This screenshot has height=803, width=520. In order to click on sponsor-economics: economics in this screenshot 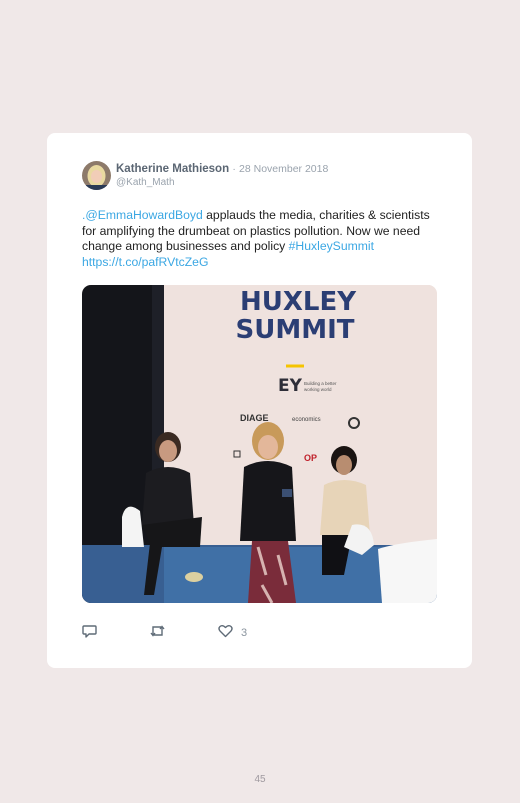, I will do `click(306, 420)`.